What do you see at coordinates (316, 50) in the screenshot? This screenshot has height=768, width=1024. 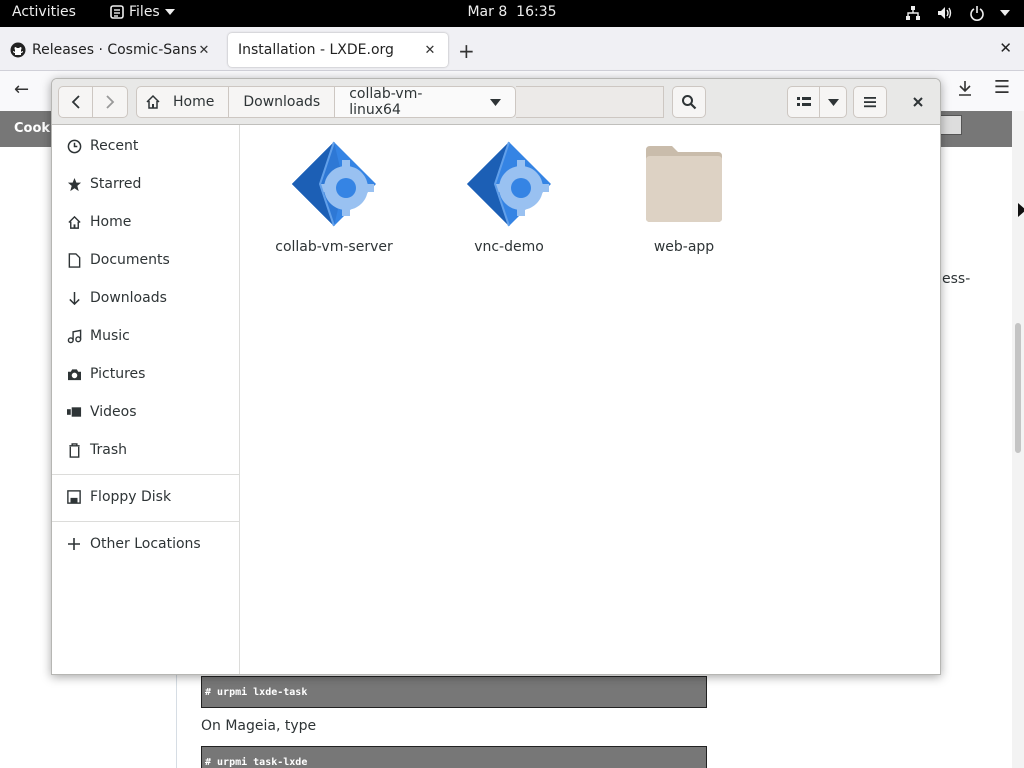 I see `tab-title: Installation - LXDE.org` at bounding box center [316, 50].